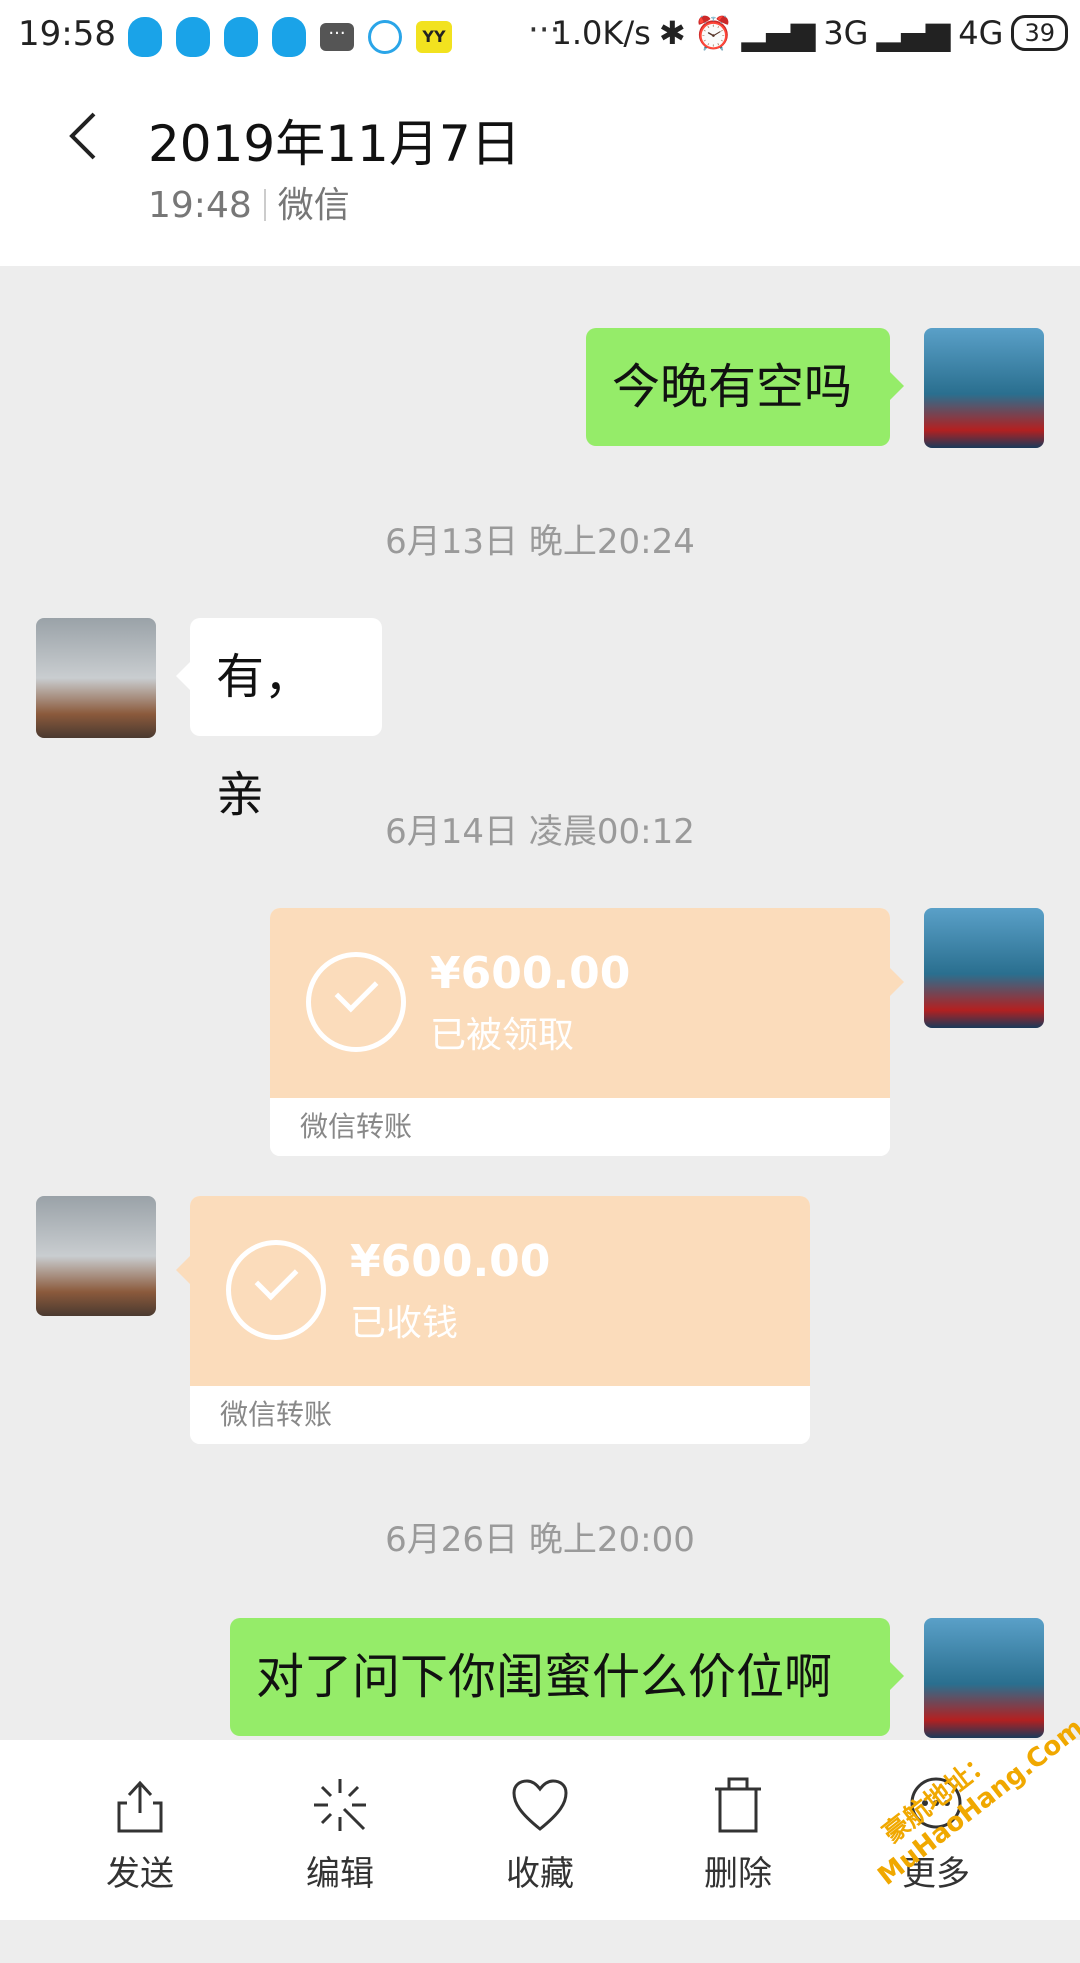  I want to click on message-bubble: 今晚有空吗, so click(745, 387).